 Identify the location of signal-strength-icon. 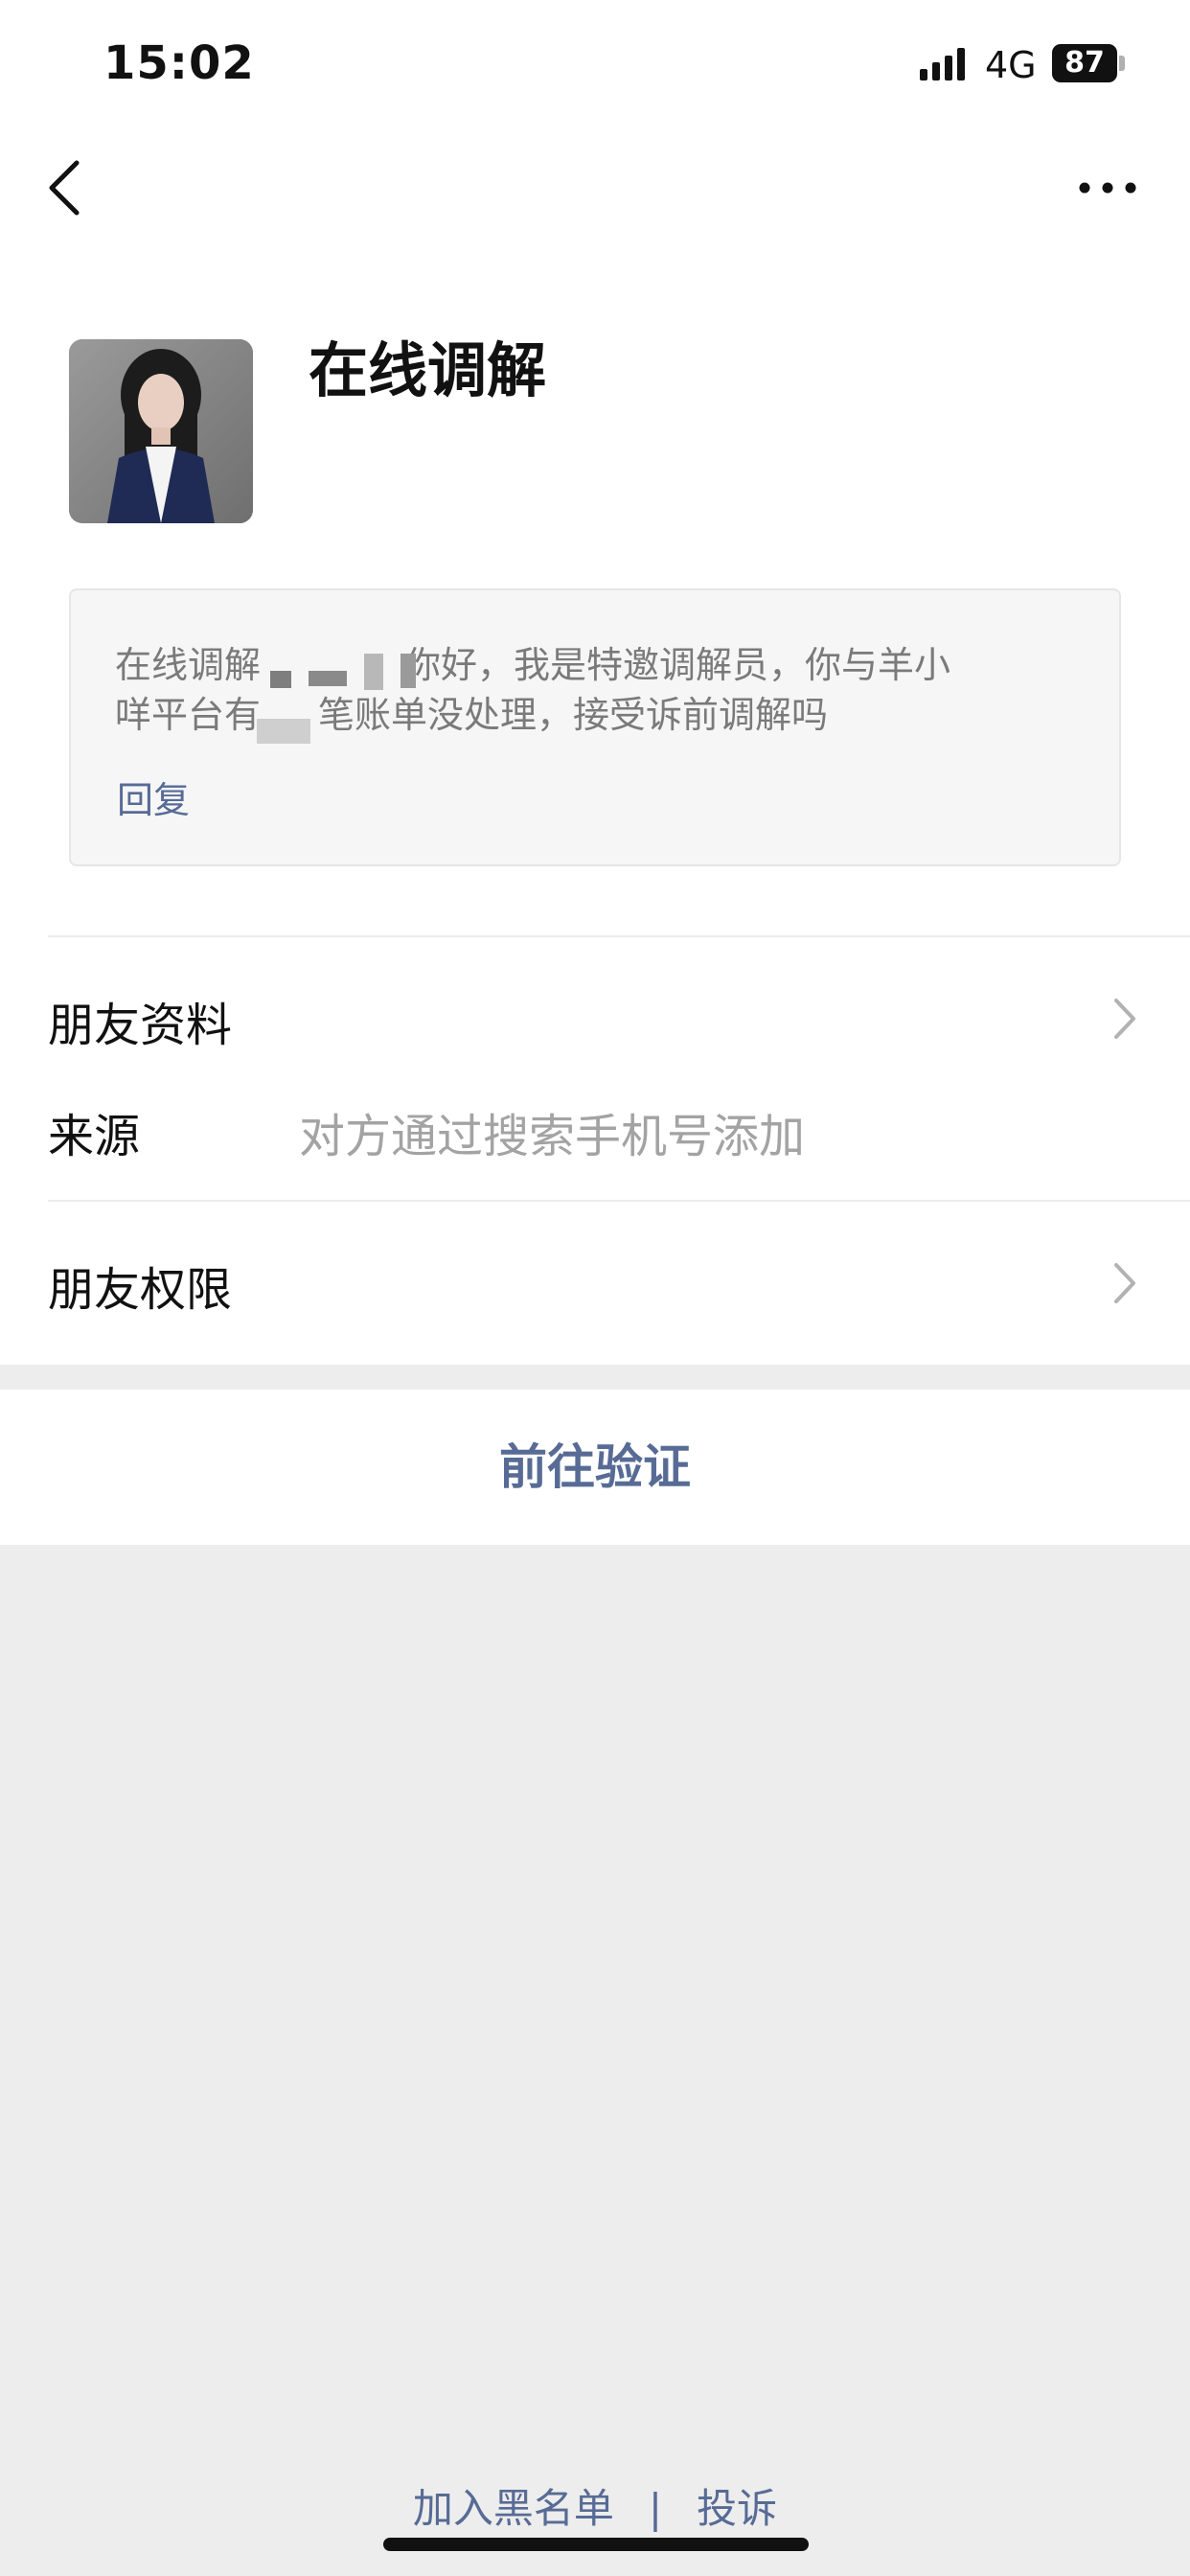
(943, 64).